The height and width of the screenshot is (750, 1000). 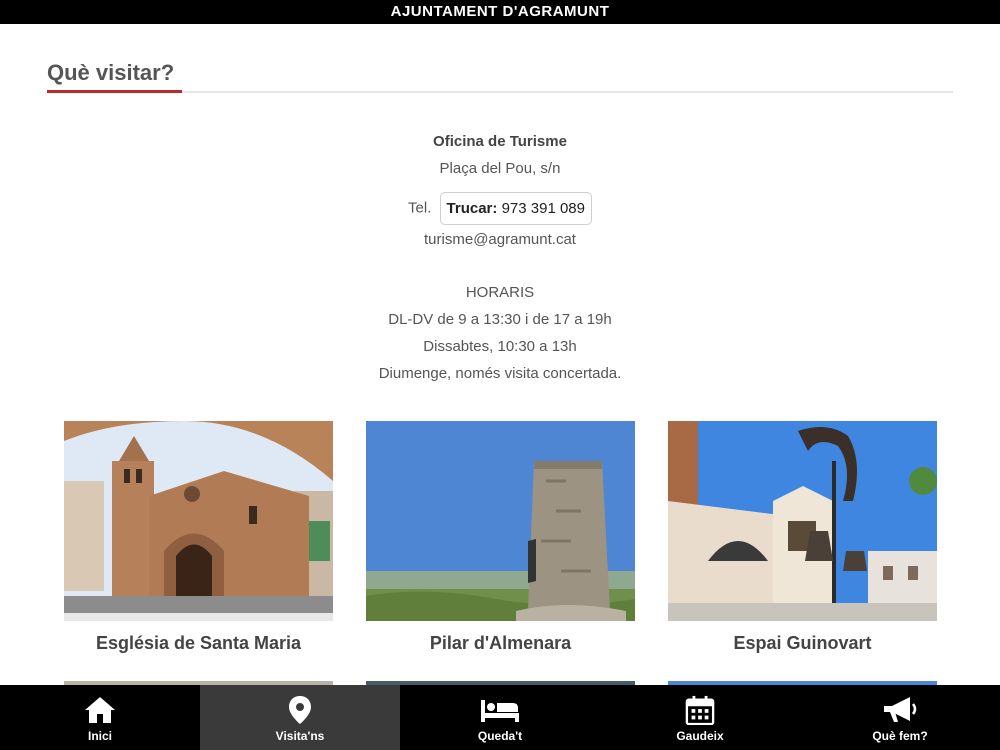 I want to click on map-pin-icon, so click(x=300, y=710).